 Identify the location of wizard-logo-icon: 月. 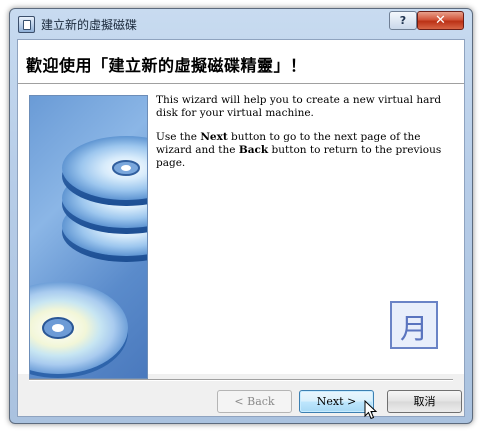
(414, 325).